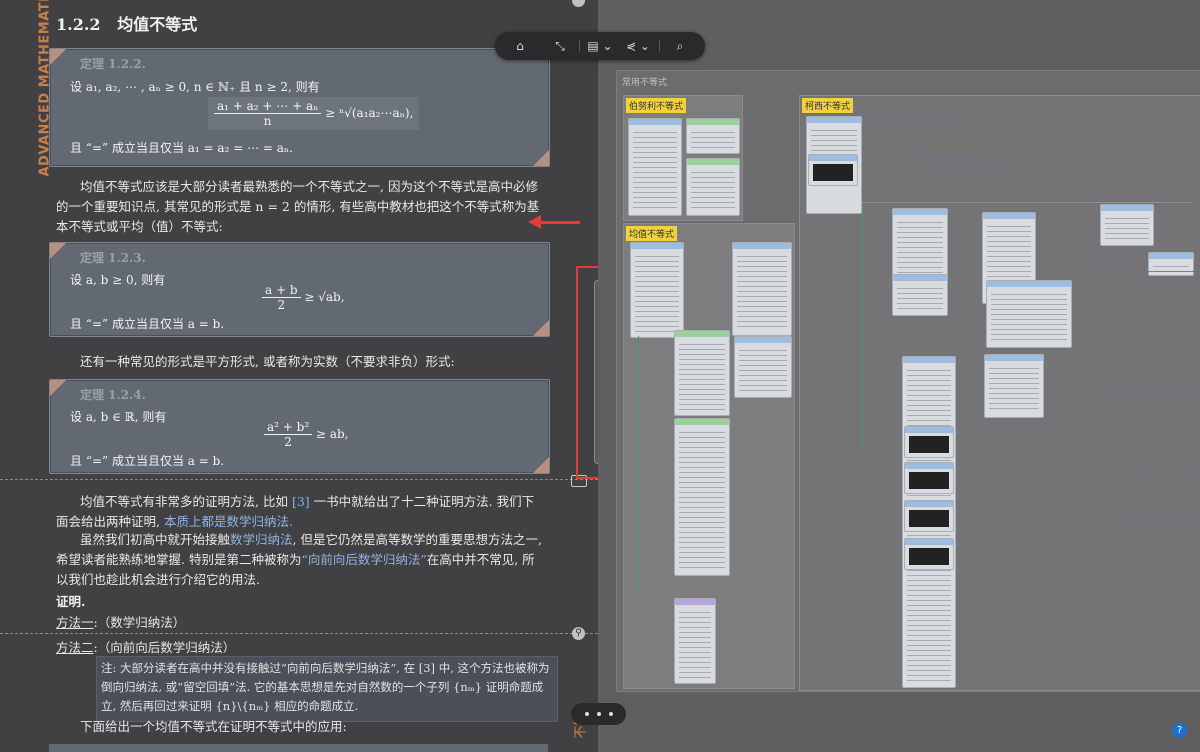  Describe the element at coordinates (578, 3) in the screenshot. I see `pin-icon` at that location.